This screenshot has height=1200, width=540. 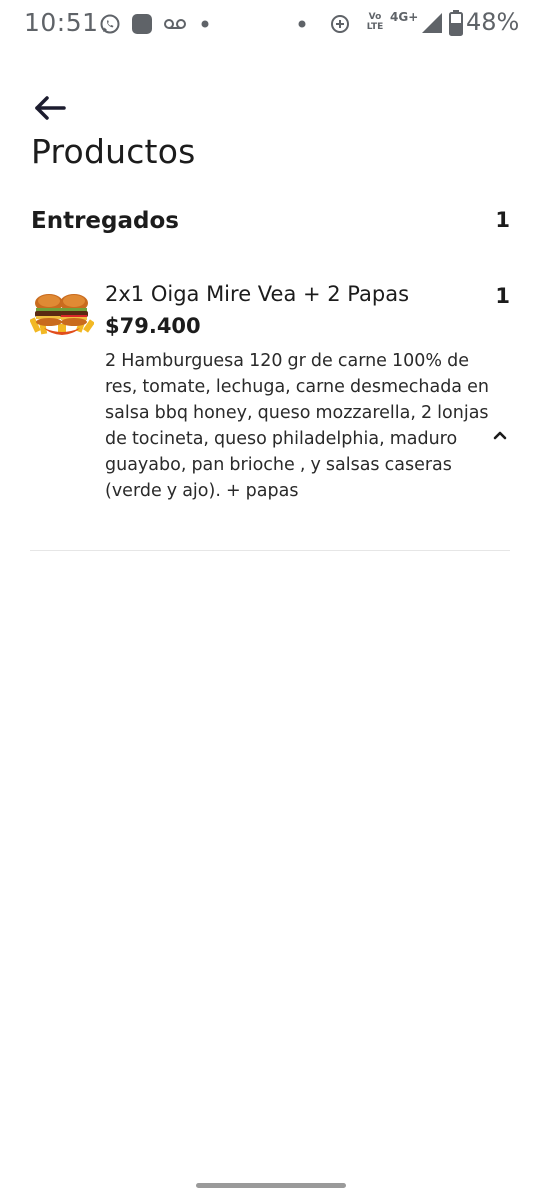 I want to click on whatsapp-icon, so click(x=110, y=24).